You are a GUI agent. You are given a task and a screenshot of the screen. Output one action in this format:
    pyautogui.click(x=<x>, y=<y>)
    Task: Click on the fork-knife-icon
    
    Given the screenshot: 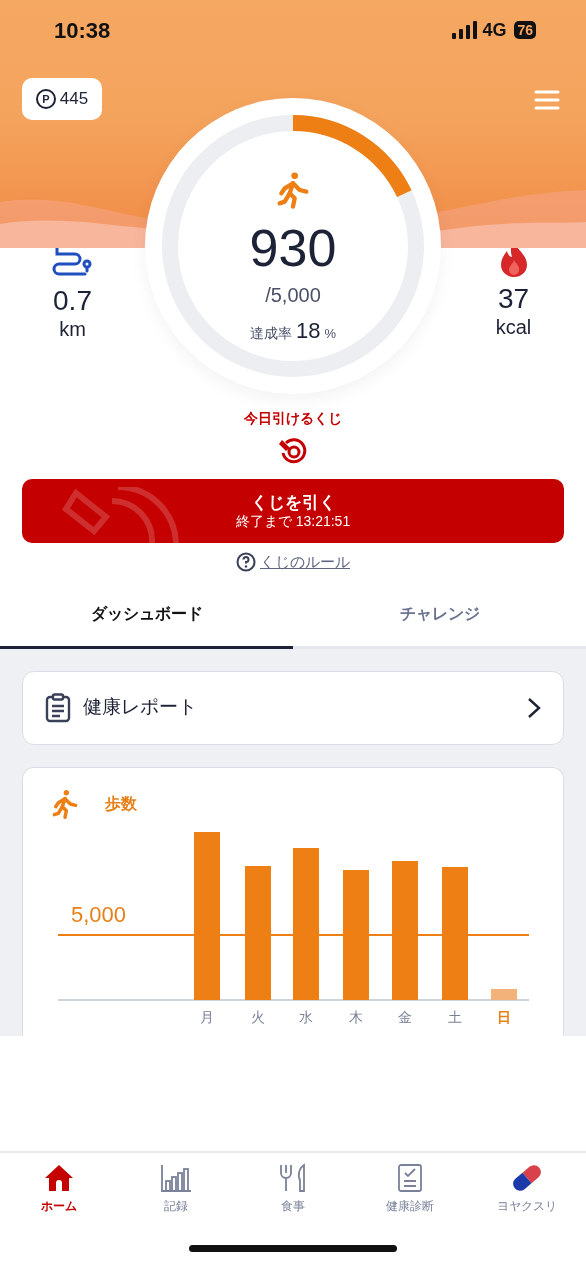 What is the action you would take?
    pyautogui.click(x=293, y=1178)
    